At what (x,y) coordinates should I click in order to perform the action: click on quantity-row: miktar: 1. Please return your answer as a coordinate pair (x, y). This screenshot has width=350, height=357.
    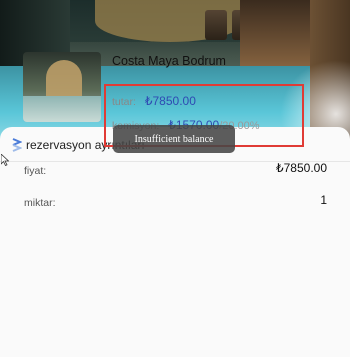
    Looking at the image, I should click on (175, 202).